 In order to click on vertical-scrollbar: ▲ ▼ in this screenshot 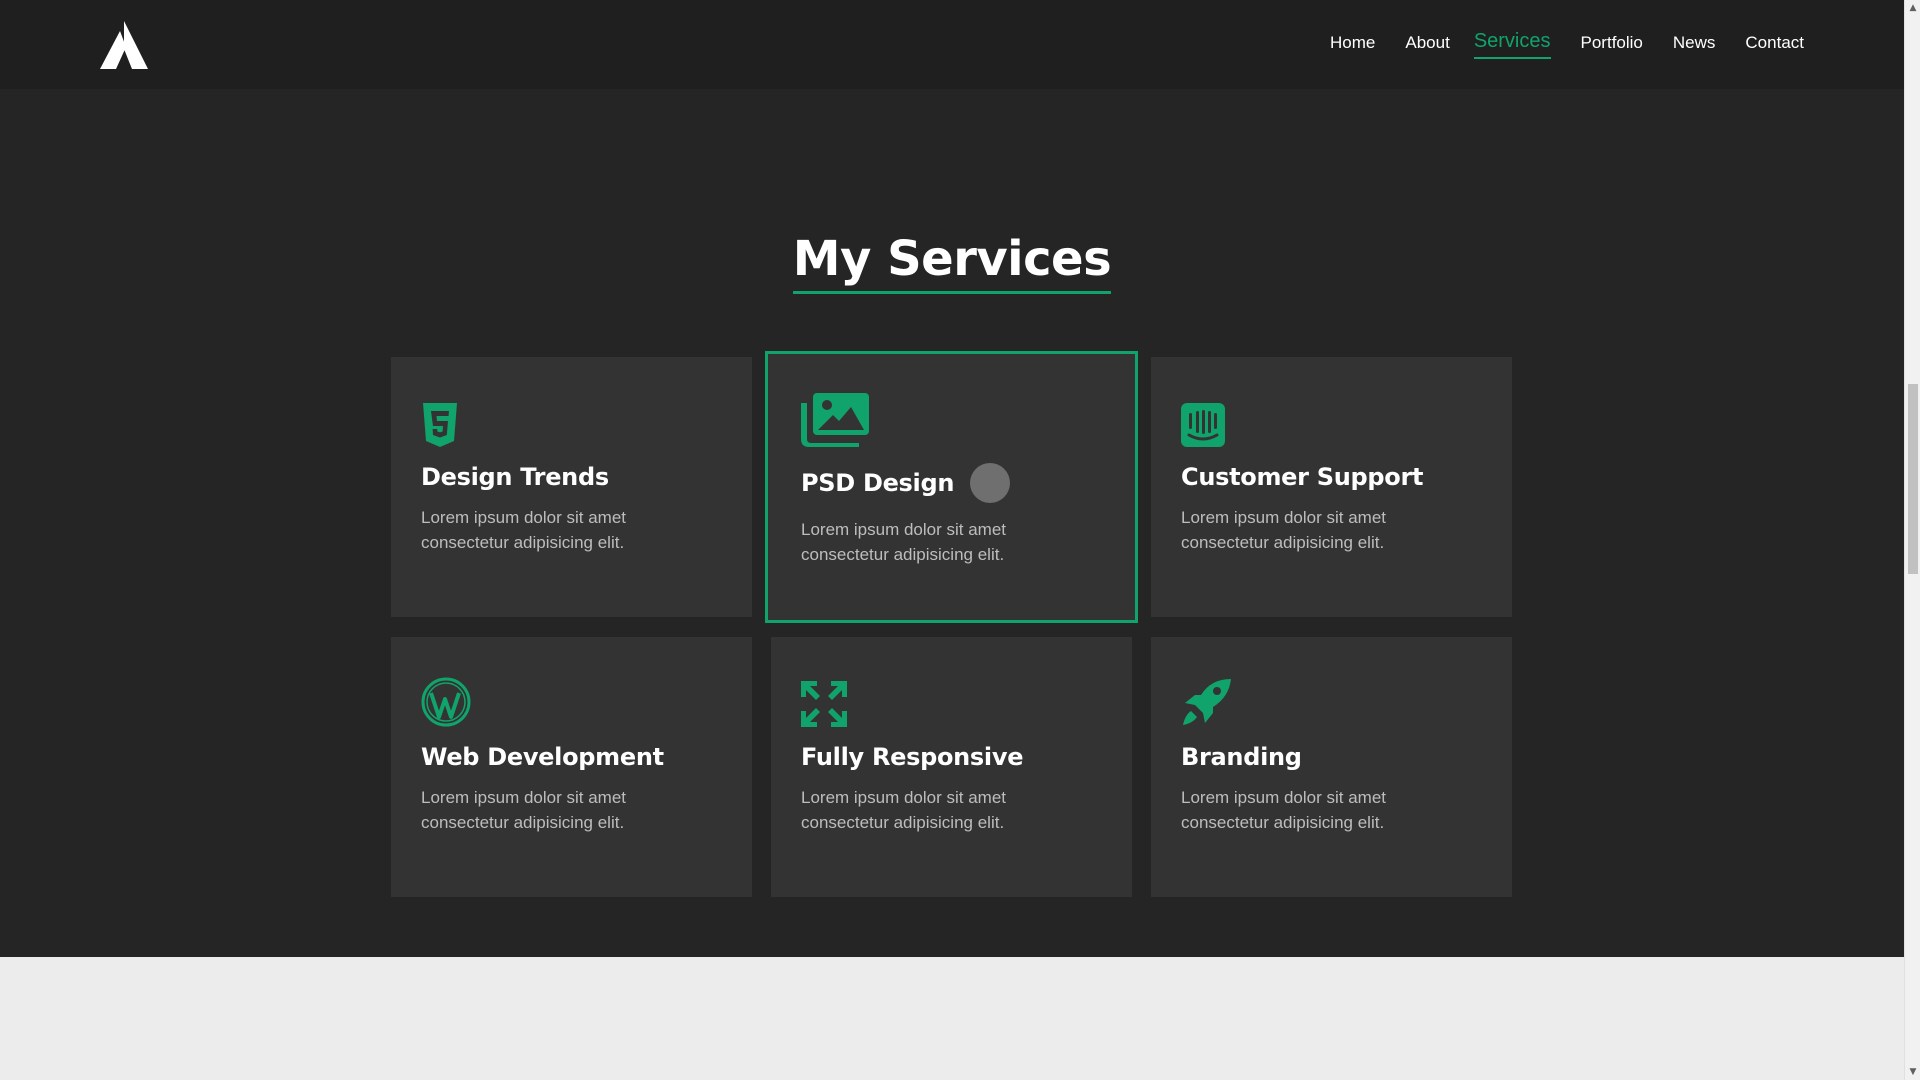, I will do `click(1912, 540)`.